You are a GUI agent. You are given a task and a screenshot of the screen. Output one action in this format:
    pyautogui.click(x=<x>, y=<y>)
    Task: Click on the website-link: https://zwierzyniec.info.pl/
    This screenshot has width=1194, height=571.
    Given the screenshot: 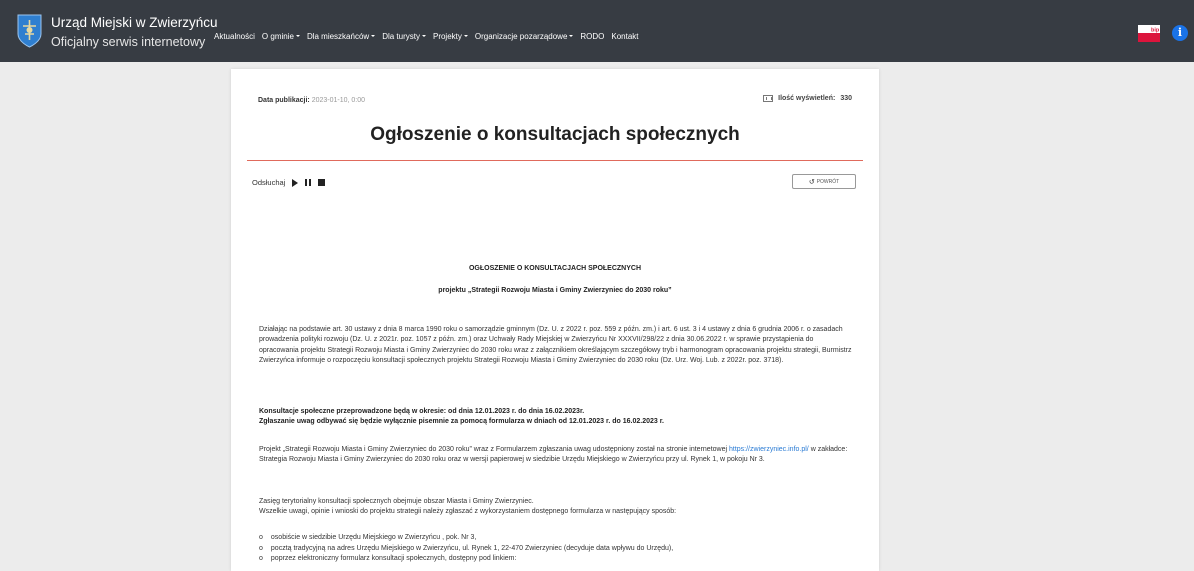 What is the action you would take?
    pyautogui.click(x=769, y=449)
    